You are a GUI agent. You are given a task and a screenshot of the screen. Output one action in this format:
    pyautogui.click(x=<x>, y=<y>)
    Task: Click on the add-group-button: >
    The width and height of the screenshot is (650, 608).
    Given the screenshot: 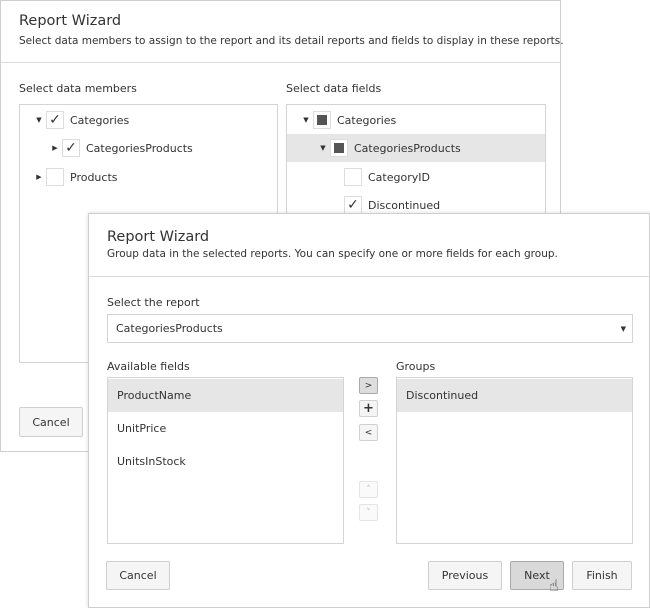 What is the action you would take?
    pyautogui.click(x=368, y=385)
    